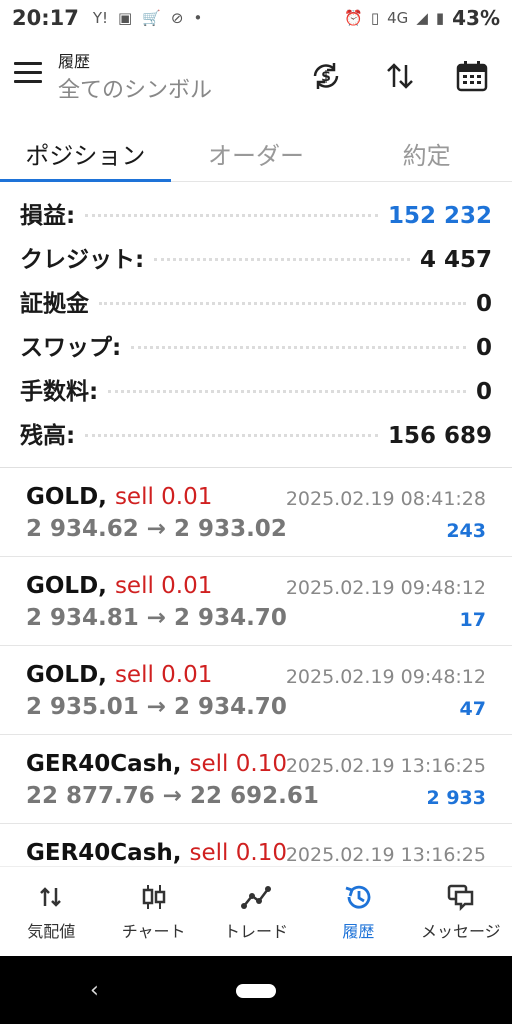 This screenshot has width=512, height=1024. What do you see at coordinates (439, 436) in the screenshot?
I see `summary-value: 156 689` at bounding box center [439, 436].